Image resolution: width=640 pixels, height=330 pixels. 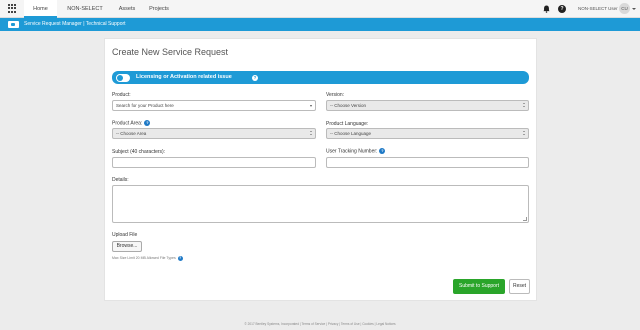 What do you see at coordinates (139, 152) in the screenshot?
I see `subject-label: Subject (40 characters):` at bounding box center [139, 152].